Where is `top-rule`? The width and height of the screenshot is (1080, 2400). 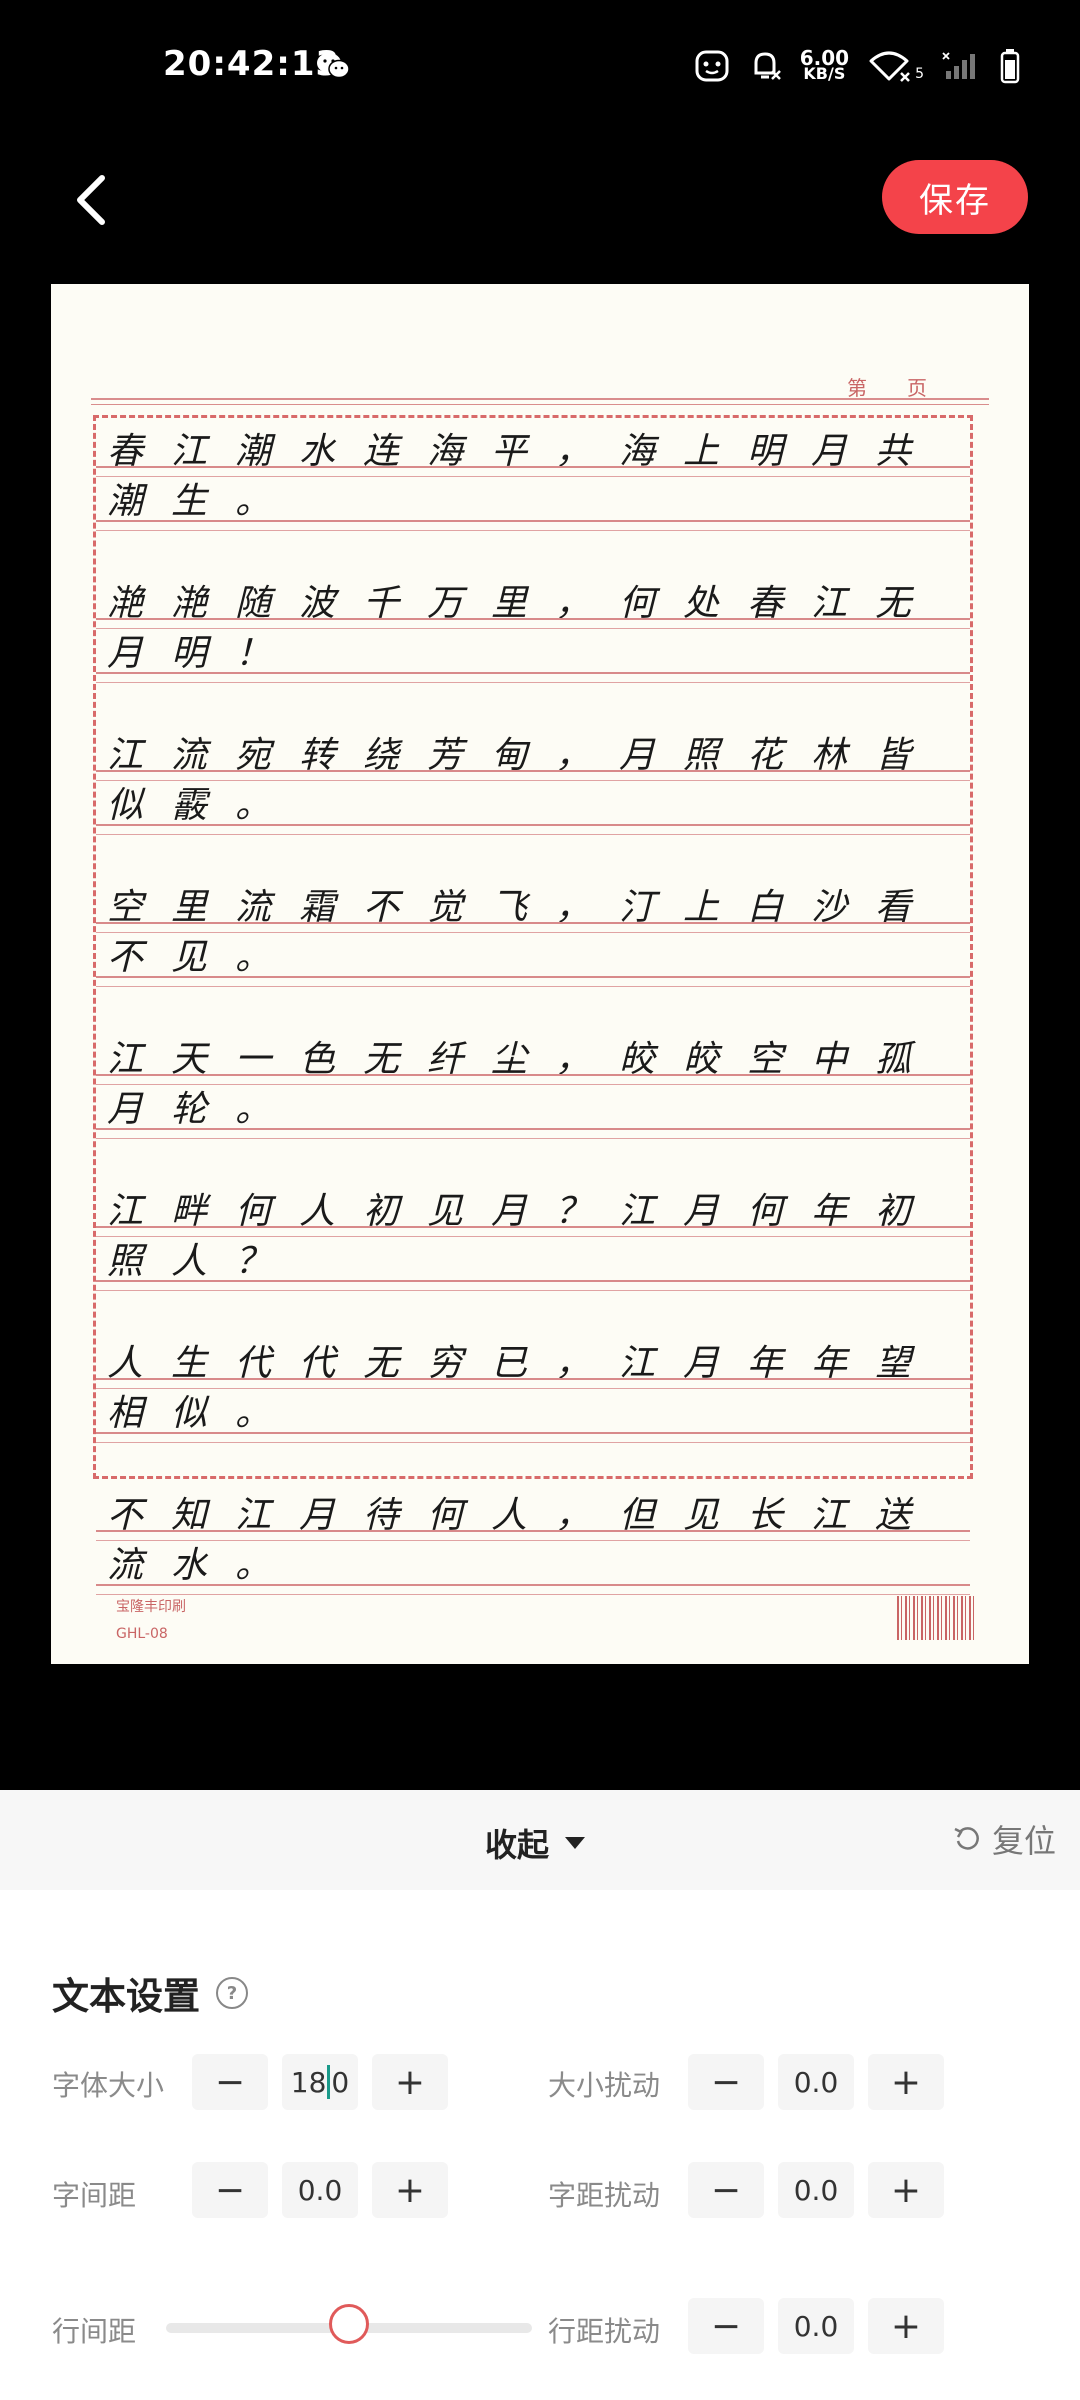 top-rule is located at coordinates (540, 399).